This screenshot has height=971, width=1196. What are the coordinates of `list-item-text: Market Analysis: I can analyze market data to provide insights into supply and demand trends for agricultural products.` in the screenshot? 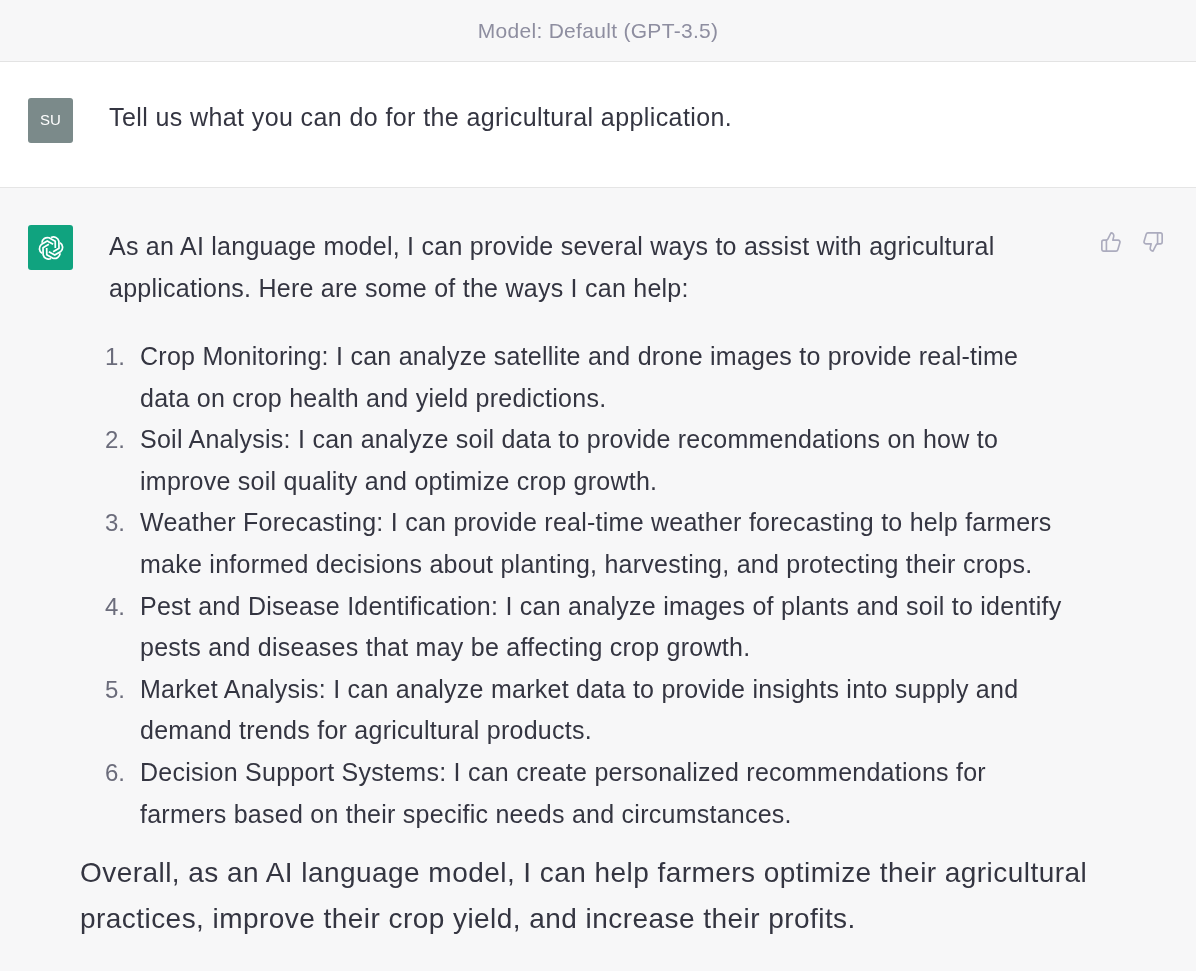 It's located at (580, 710).